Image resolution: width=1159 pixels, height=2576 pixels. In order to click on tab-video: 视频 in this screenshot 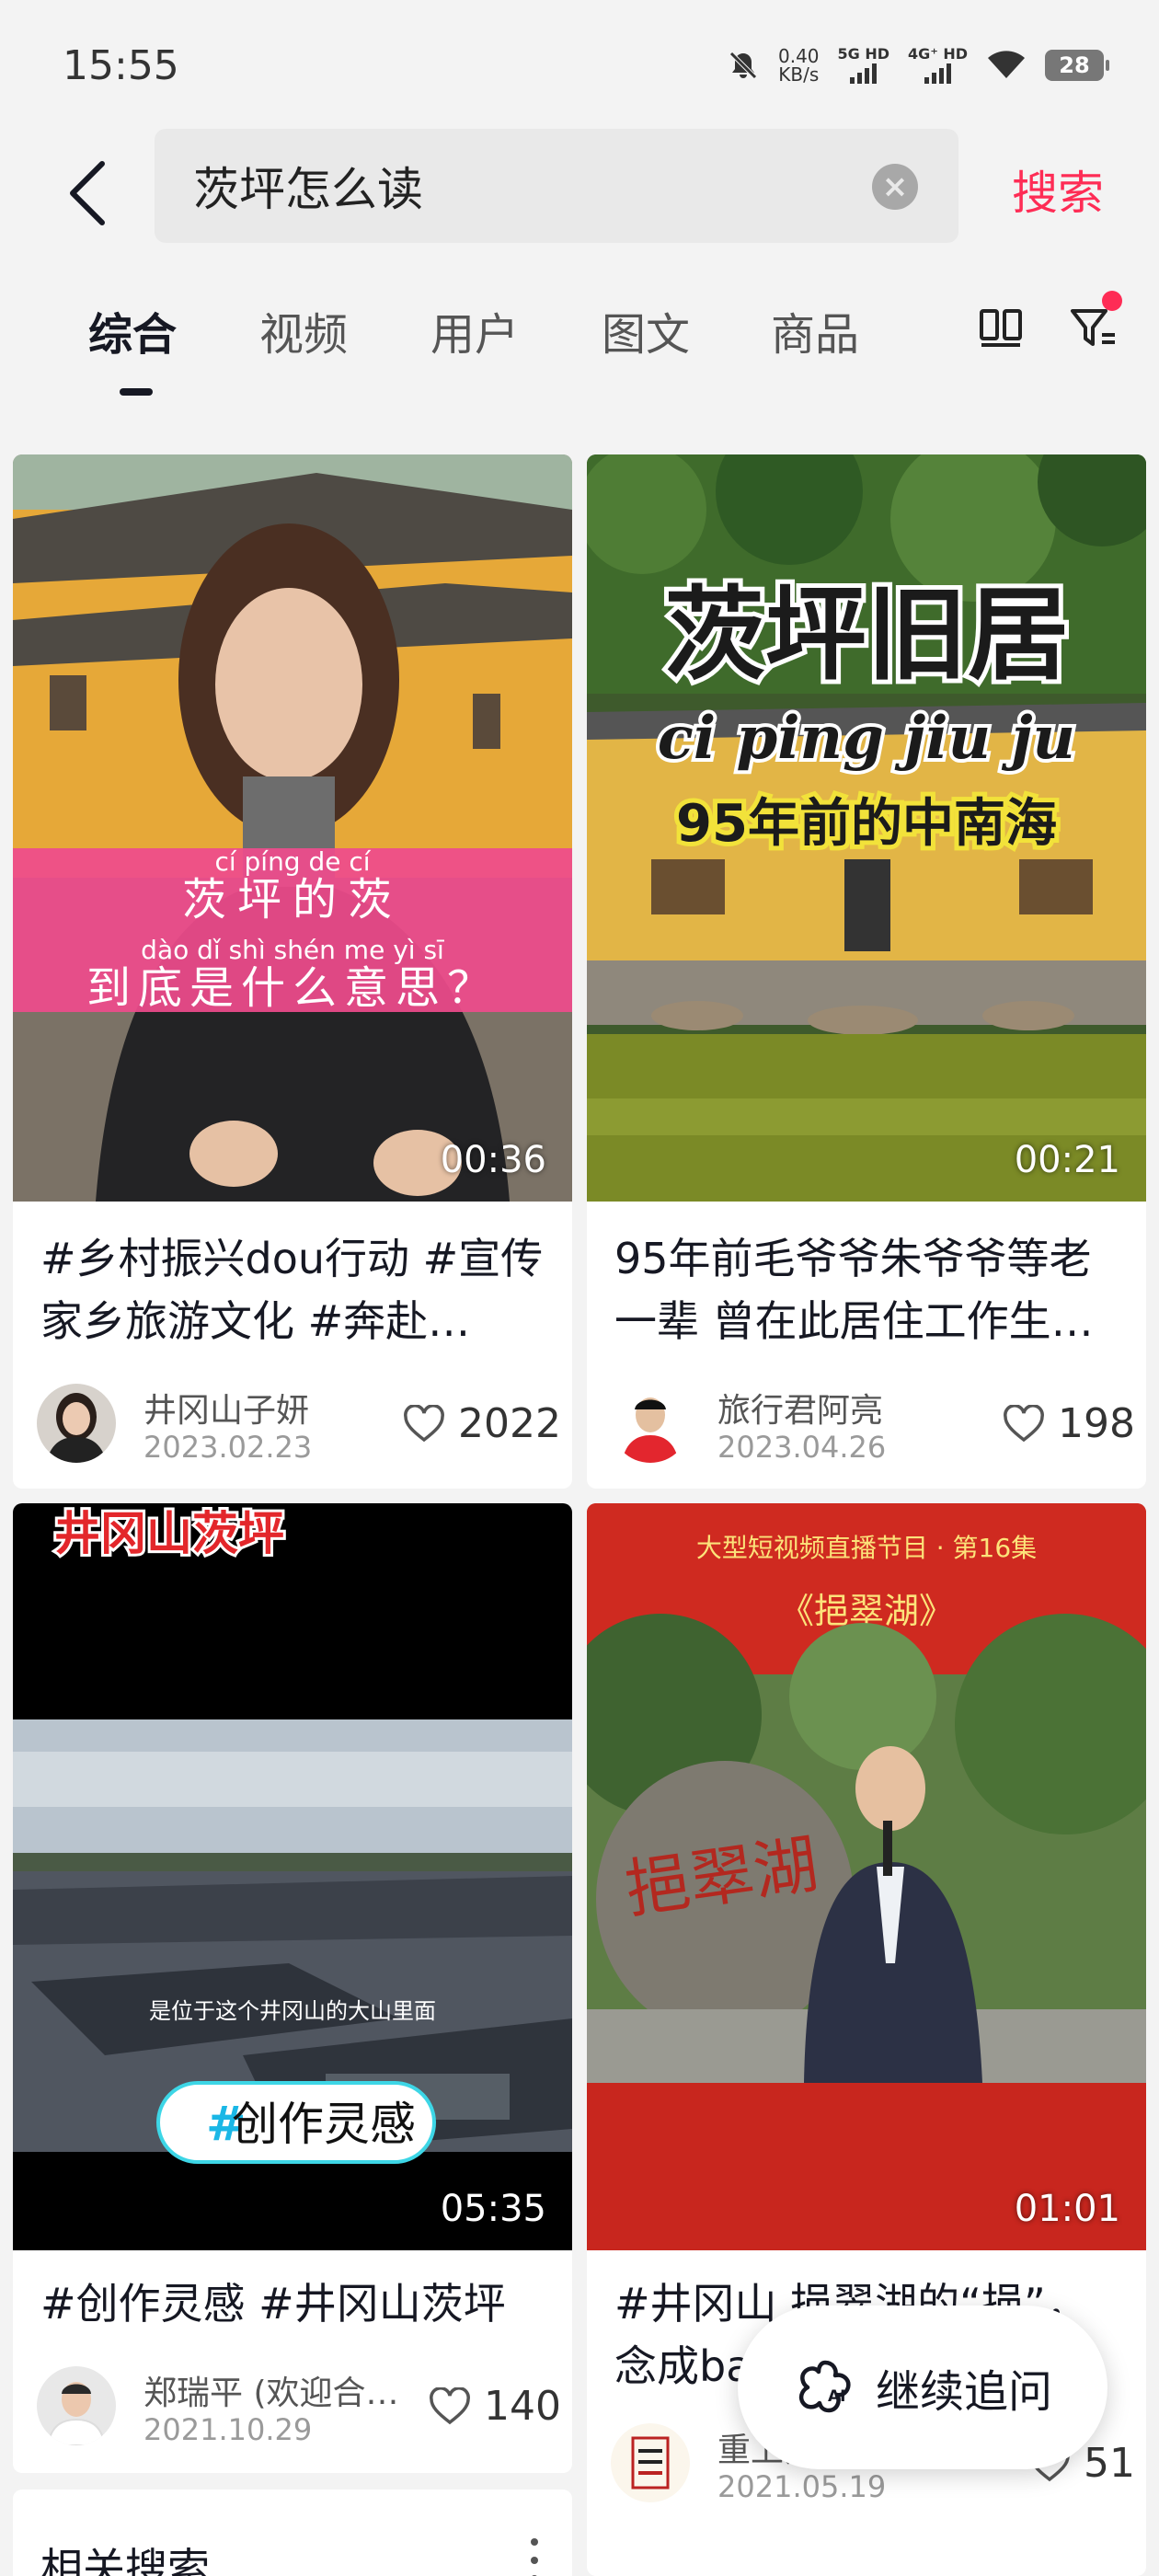, I will do `click(303, 330)`.